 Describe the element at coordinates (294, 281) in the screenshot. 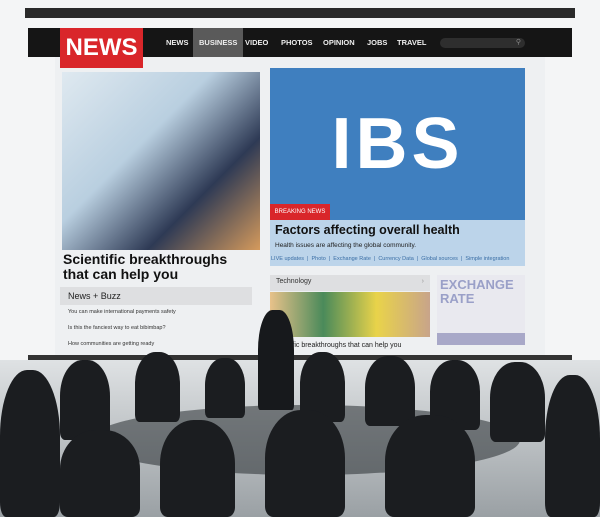

I see `technology-label: Technology` at that location.